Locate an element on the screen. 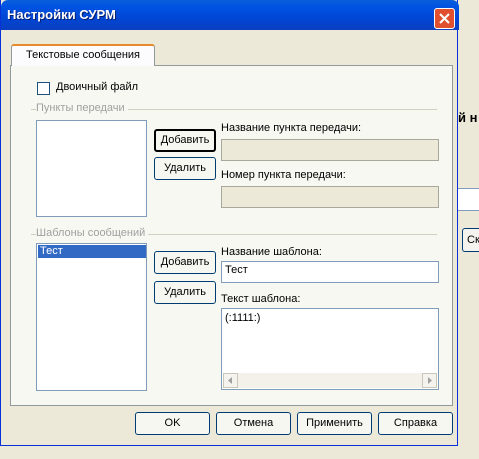  binary-file-label: Двоичный файл is located at coordinates (97, 87).